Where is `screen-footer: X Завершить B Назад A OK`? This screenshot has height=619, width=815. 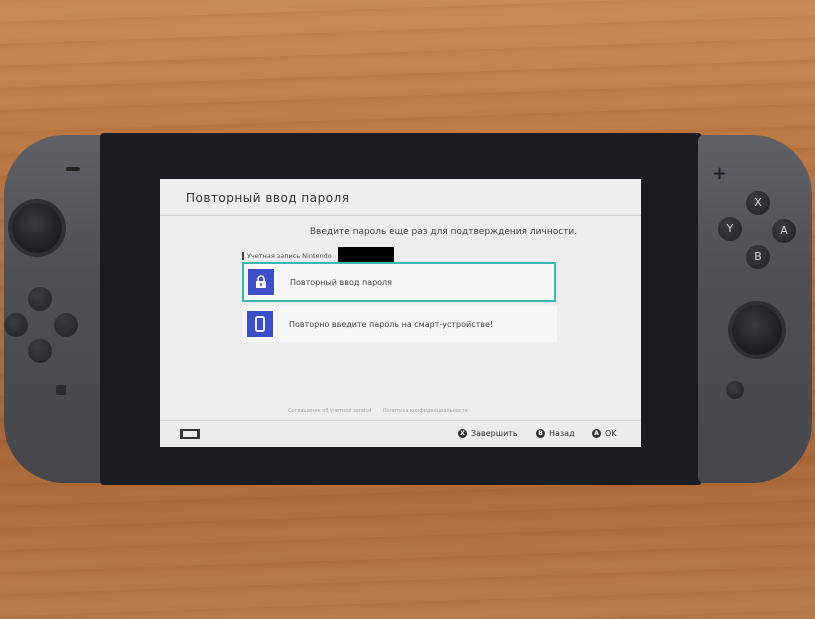 screen-footer: X Завершить B Назад A OK is located at coordinates (400, 433).